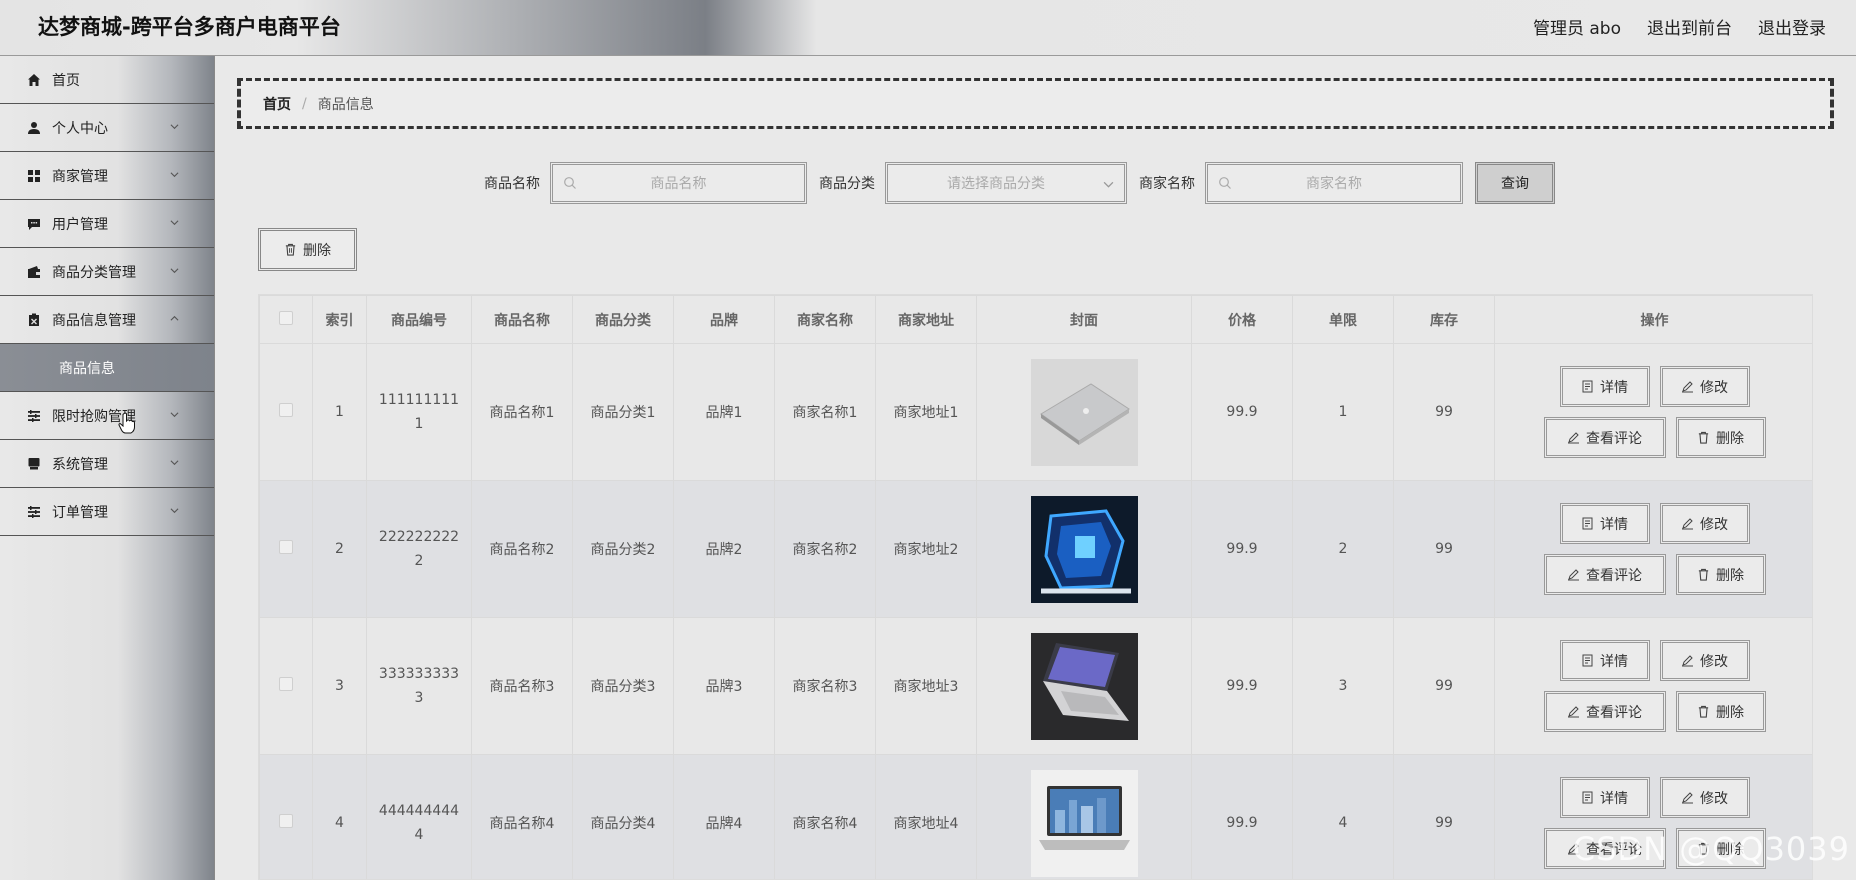 This screenshot has width=1856, height=880. What do you see at coordinates (107, 416) in the screenshot?
I see `sidebar-item-flash-sale-management: 限时抢购管理` at bounding box center [107, 416].